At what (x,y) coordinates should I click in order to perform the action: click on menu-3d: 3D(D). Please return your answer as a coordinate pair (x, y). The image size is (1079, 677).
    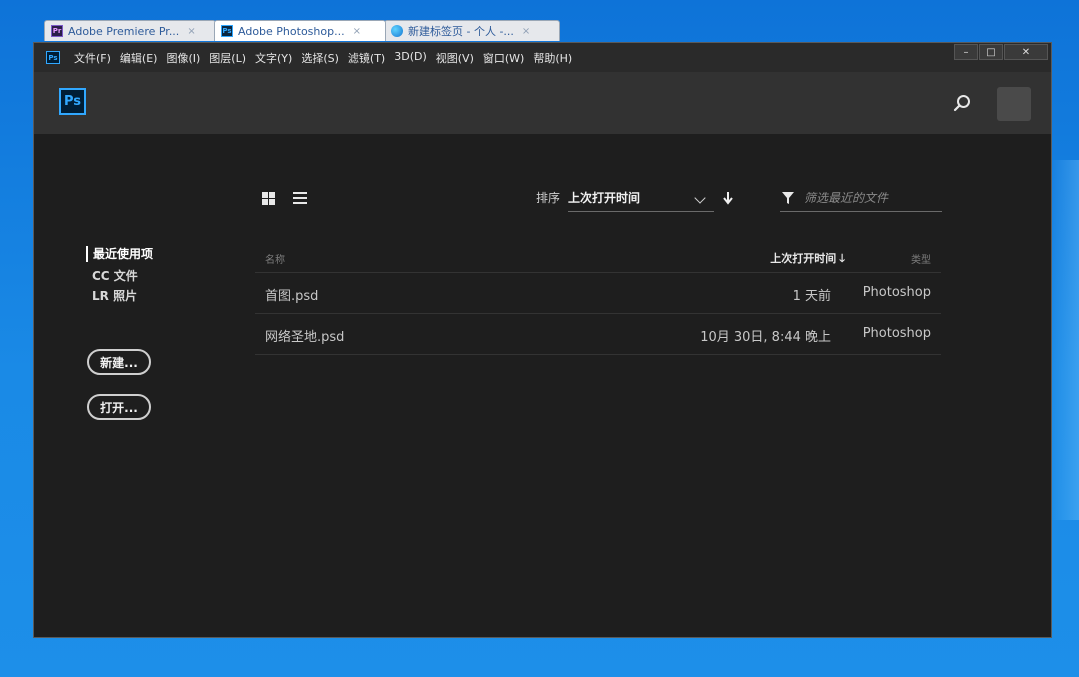
    Looking at the image, I should click on (410, 58).